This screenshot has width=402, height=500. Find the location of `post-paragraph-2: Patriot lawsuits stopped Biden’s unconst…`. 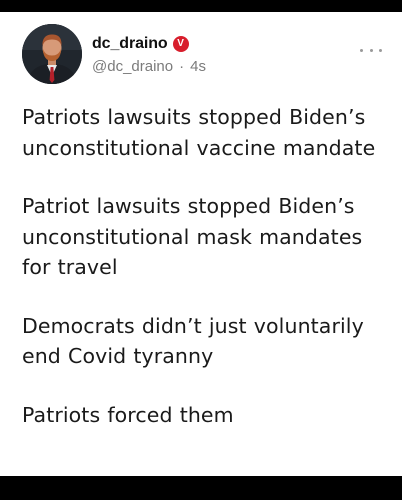

post-paragraph-2: Patriot lawsuits stopped Biden’s unconst… is located at coordinates (192, 236).